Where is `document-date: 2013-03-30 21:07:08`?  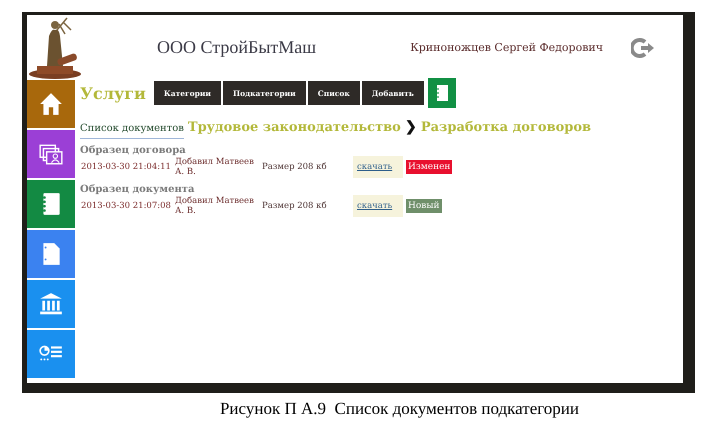
document-date: 2013-03-30 21:07:08 is located at coordinates (126, 206).